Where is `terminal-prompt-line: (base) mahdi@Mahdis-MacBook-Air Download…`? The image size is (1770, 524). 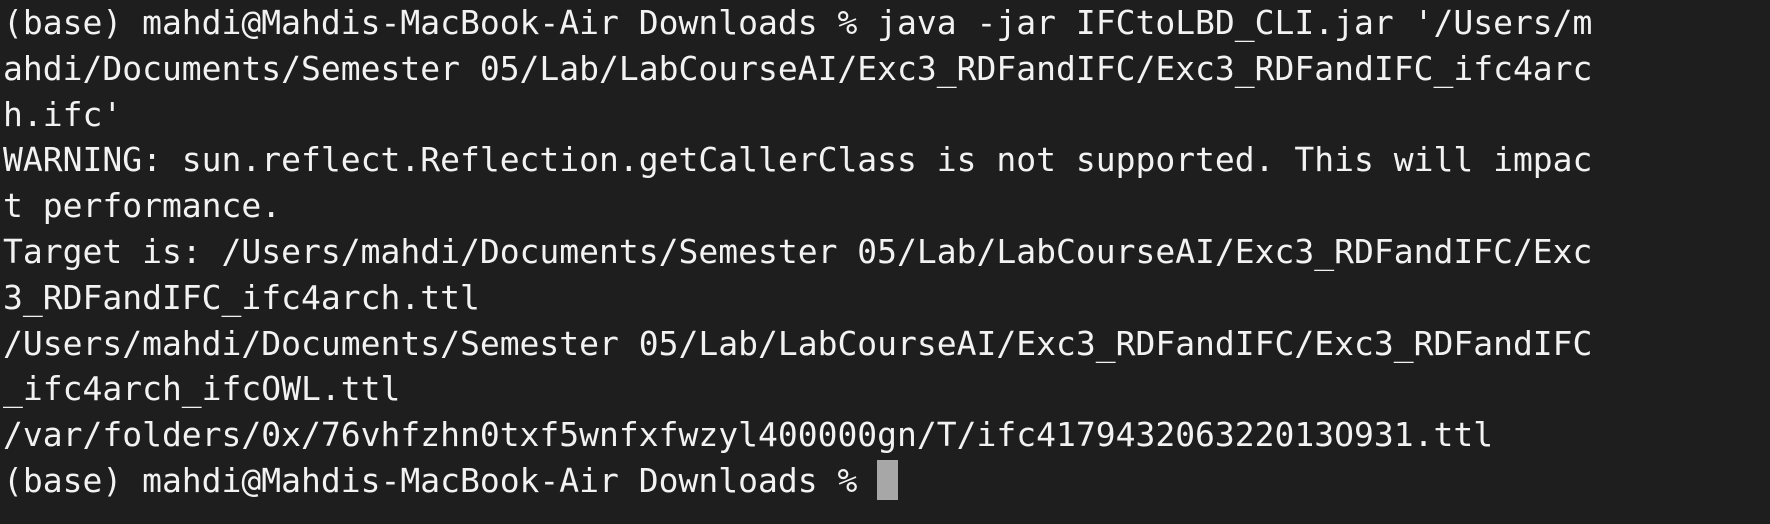
terminal-prompt-line: (base) mahdi@Mahdis-MacBook-Air Download… is located at coordinates (886, 481).